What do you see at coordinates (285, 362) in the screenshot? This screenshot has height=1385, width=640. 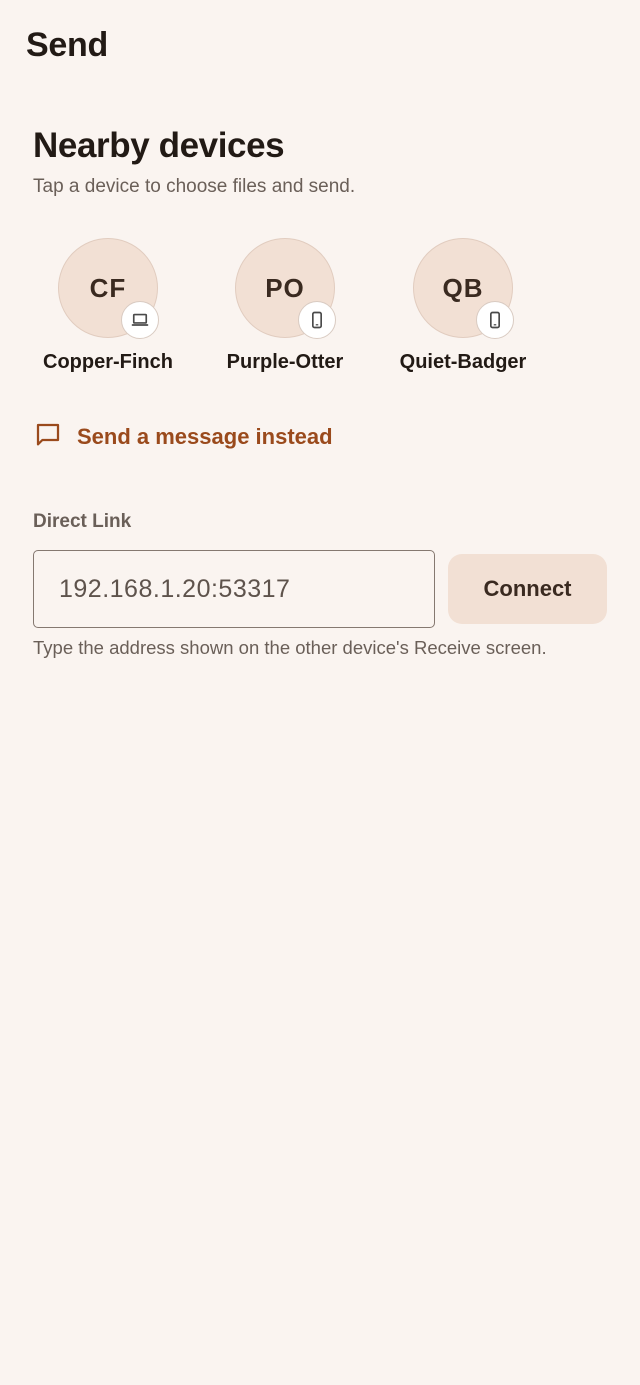 I see `device-name: Purple-Otter` at bounding box center [285, 362].